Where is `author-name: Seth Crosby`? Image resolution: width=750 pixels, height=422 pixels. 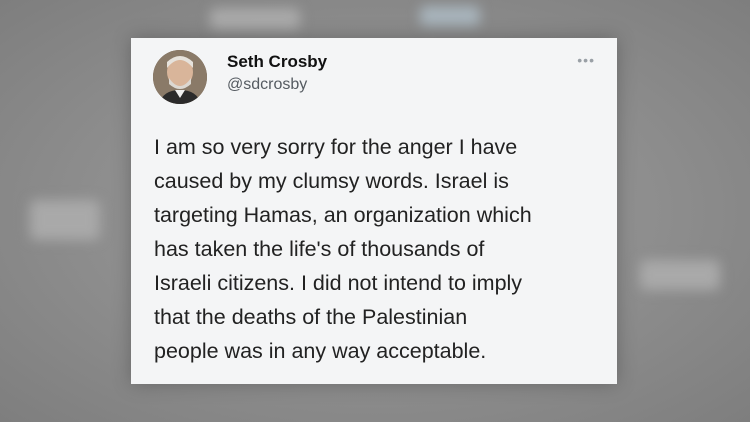
author-name: Seth Crosby is located at coordinates (277, 62).